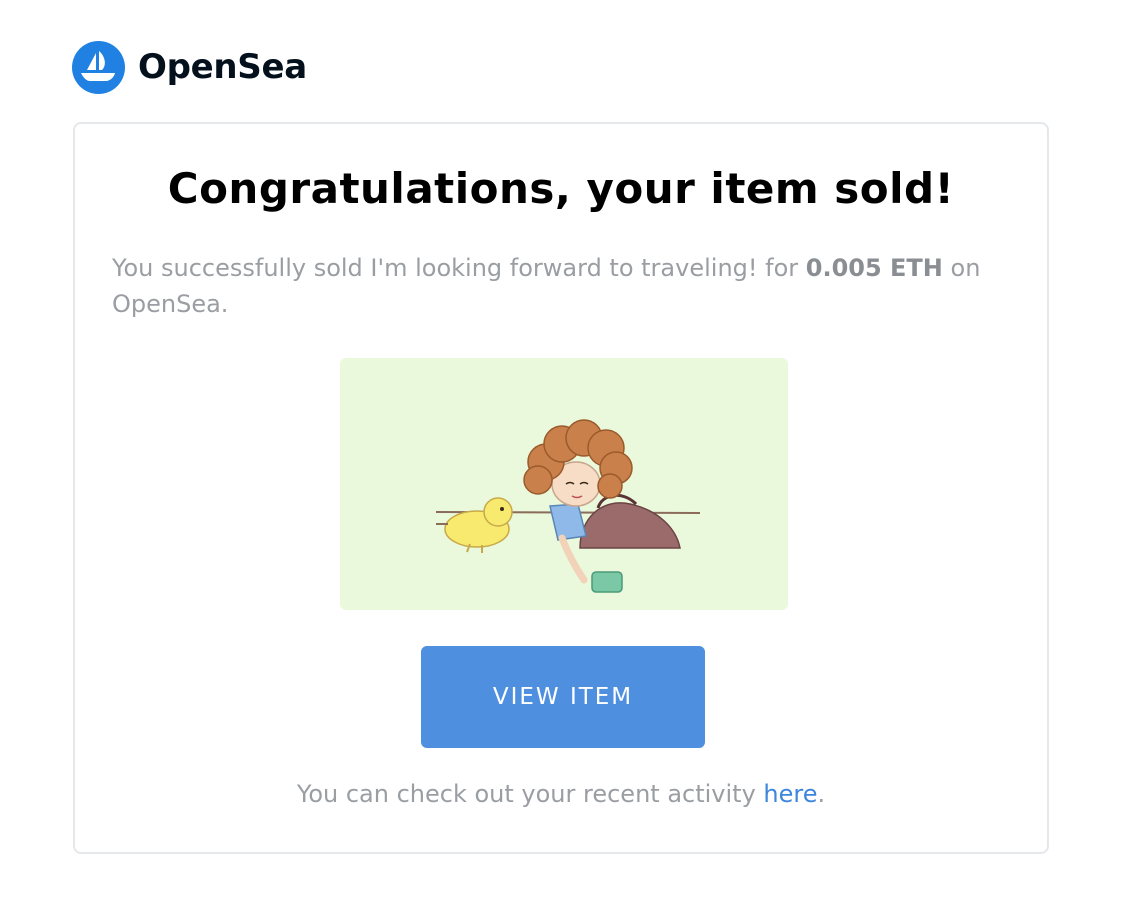  I want to click on recent-activity-suffix: ., so click(821, 794).